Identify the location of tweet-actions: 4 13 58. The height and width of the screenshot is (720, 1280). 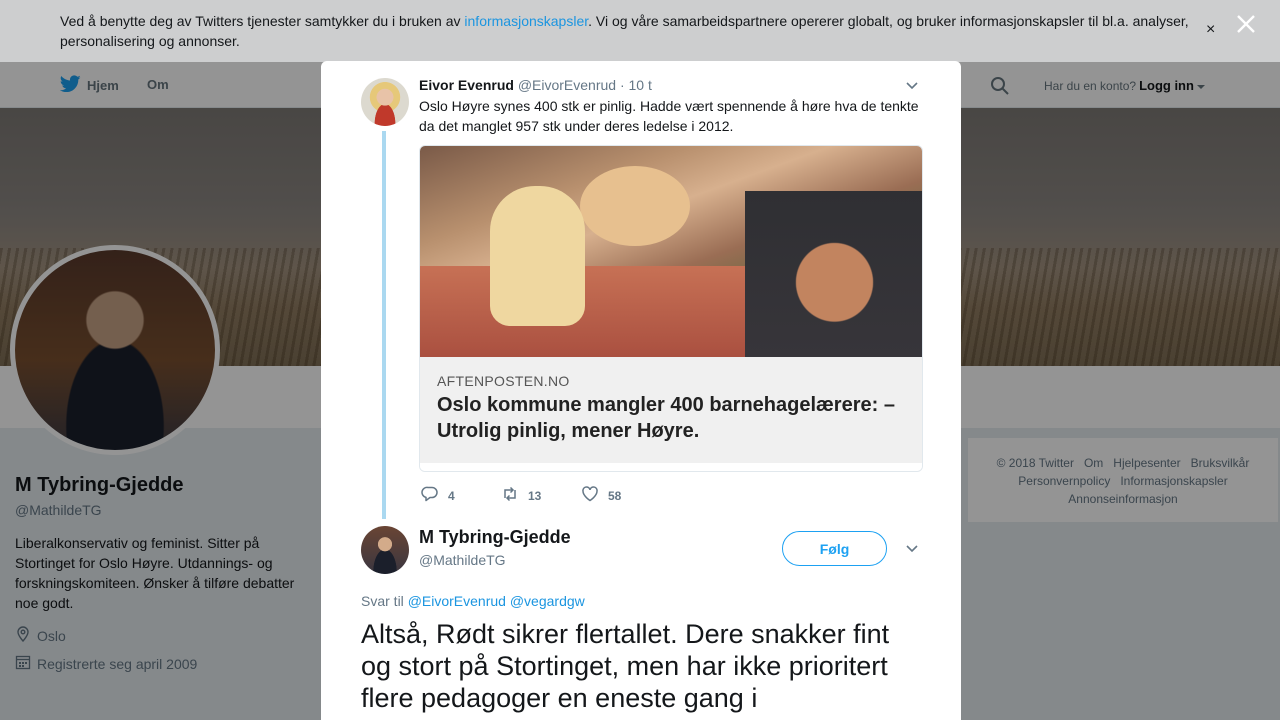
(521, 495).